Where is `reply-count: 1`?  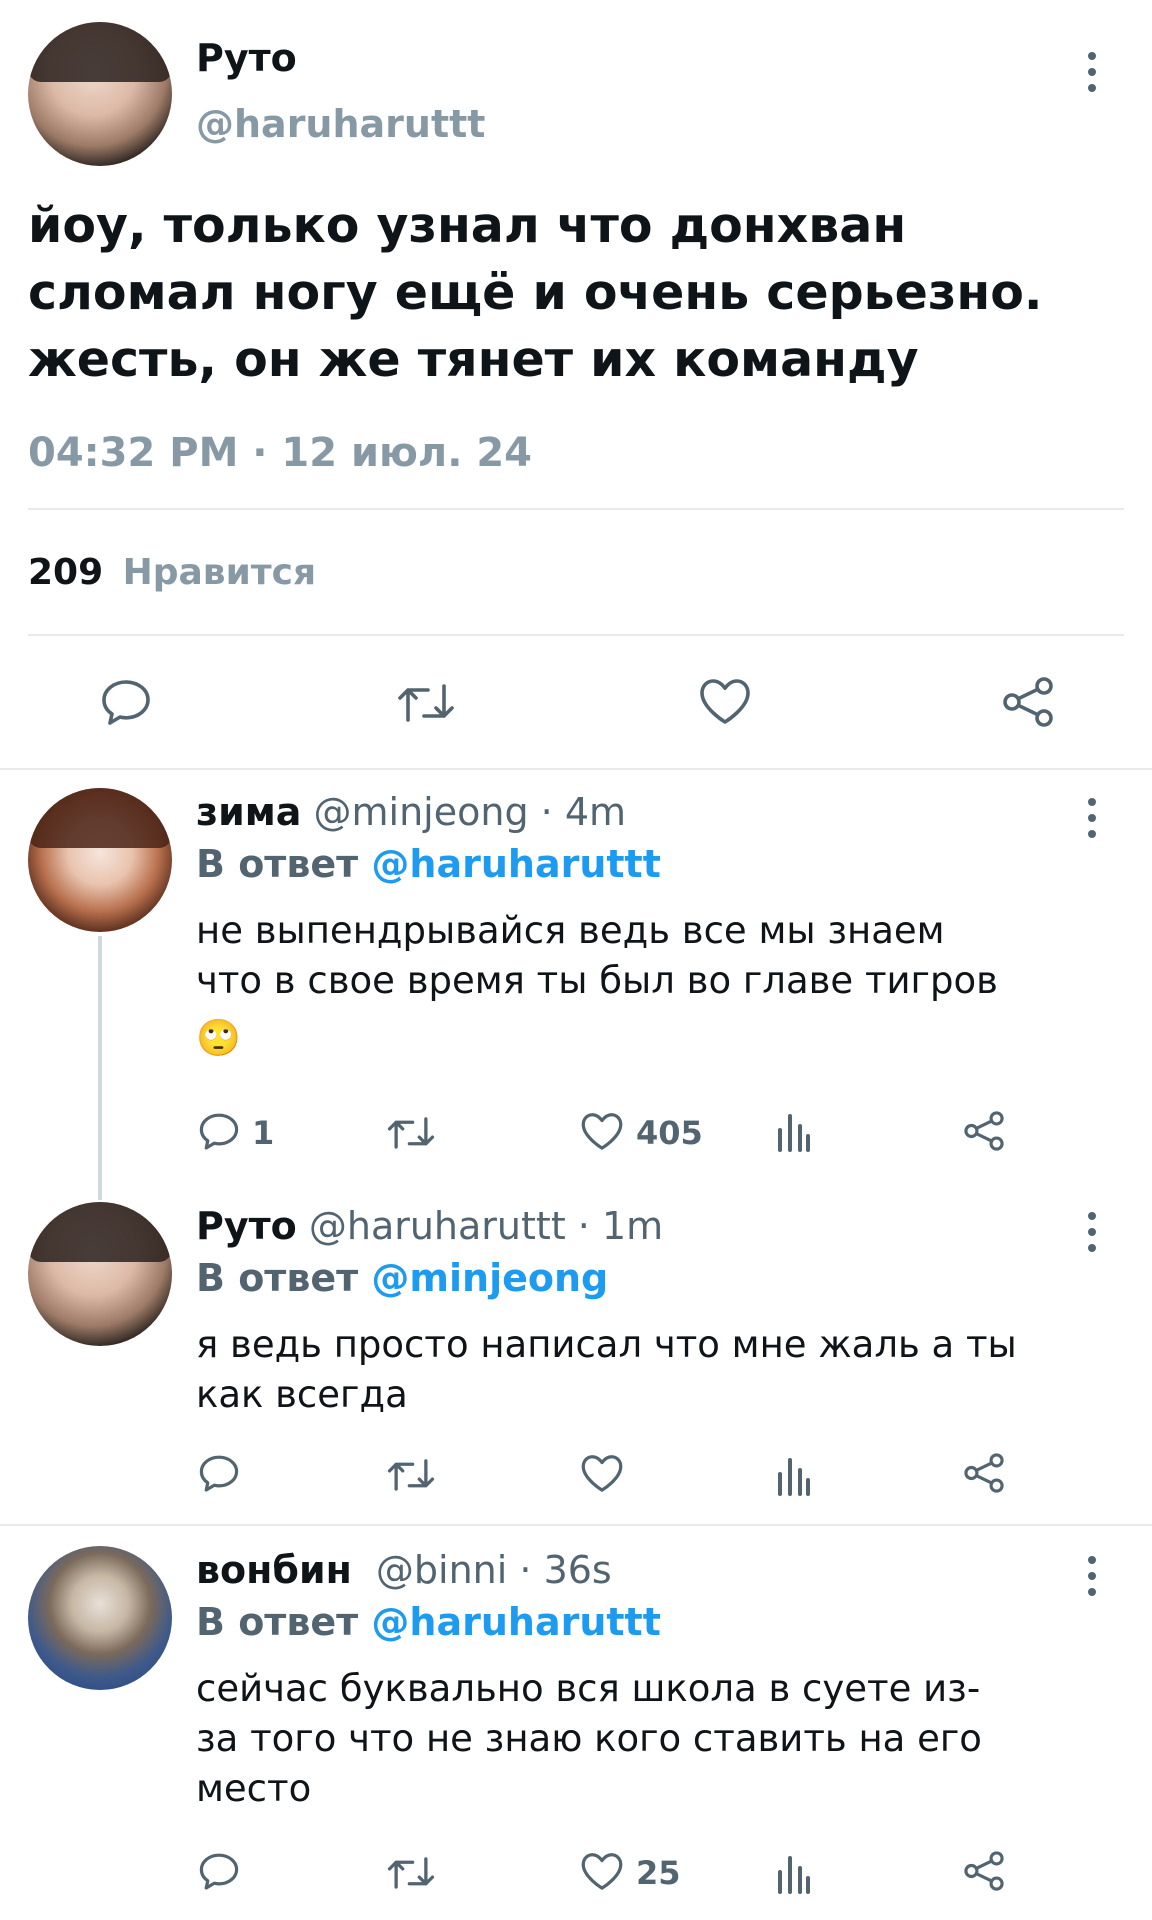 reply-count: 1 is located at coordinates (263, 1133).